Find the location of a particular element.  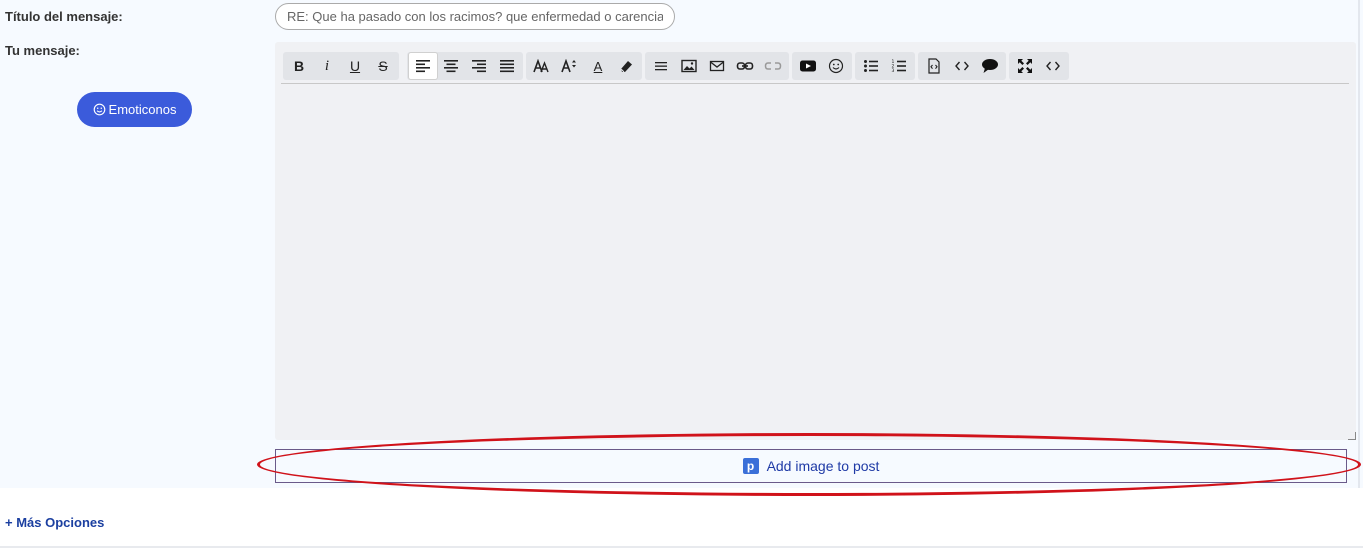

code-icon is located at coordinates (934, 66).